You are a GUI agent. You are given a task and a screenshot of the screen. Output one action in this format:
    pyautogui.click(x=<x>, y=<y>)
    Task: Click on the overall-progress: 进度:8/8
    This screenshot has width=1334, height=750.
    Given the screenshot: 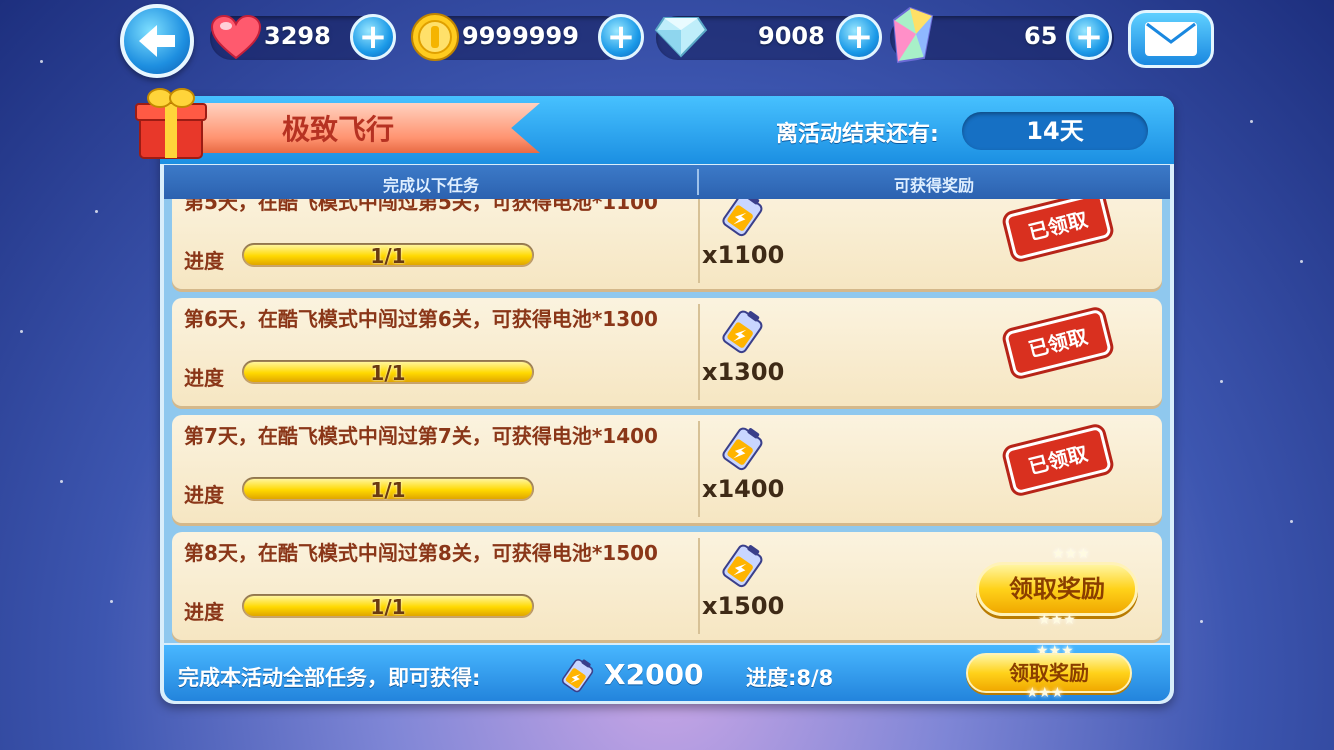 What is the action you would take?
    pyautogui.click(x=790, y=678)
    